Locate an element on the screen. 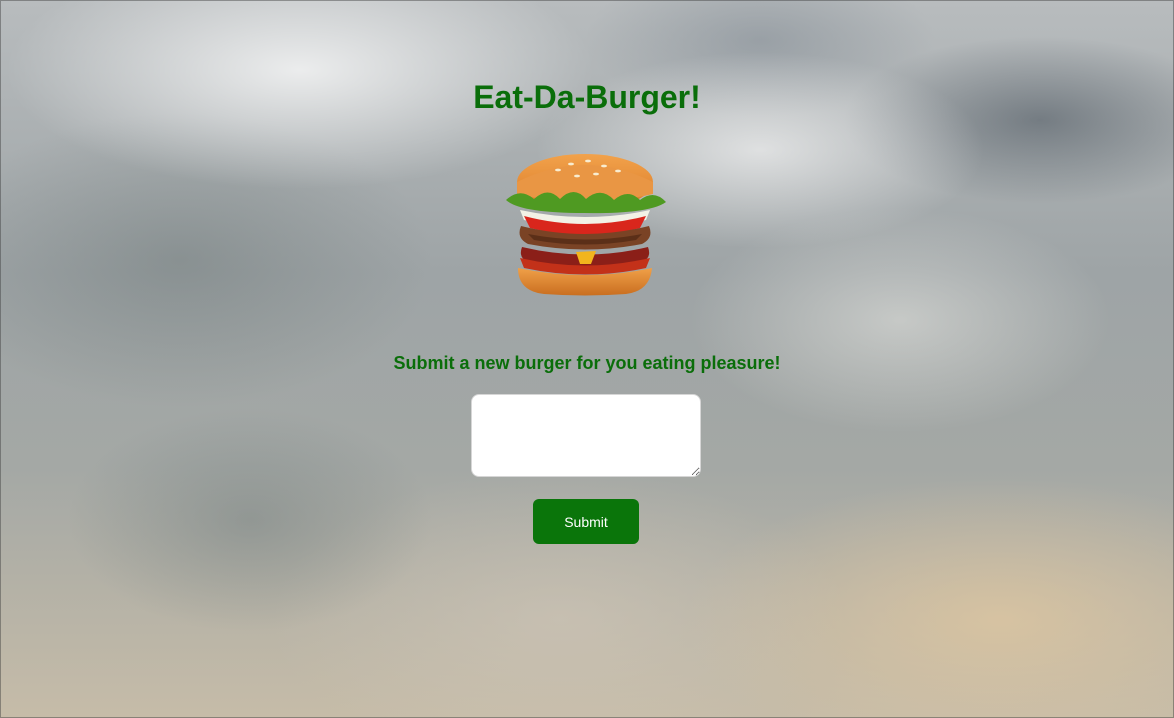 The width and height of the screenshot is (1174, 718). submit-button: Submit is located at coordinates (586, 521).